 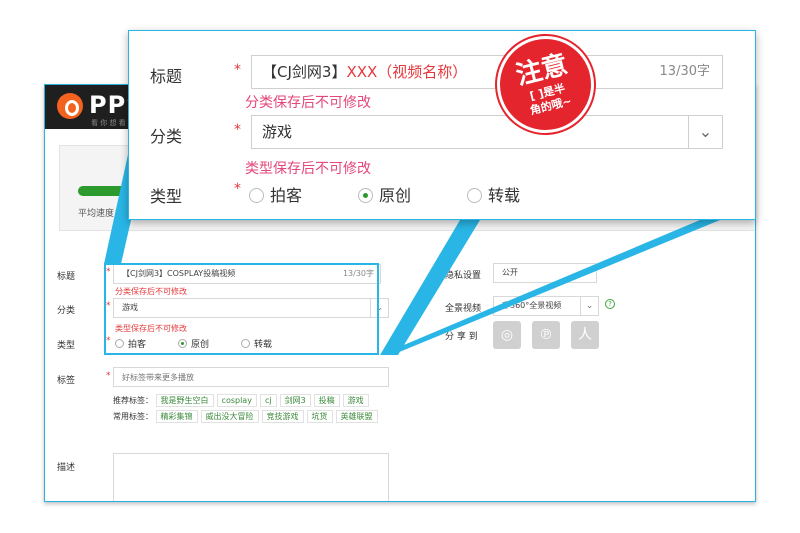 I want to click on logo-slogan: 看 你 想 看, so click(x=108, y=123).